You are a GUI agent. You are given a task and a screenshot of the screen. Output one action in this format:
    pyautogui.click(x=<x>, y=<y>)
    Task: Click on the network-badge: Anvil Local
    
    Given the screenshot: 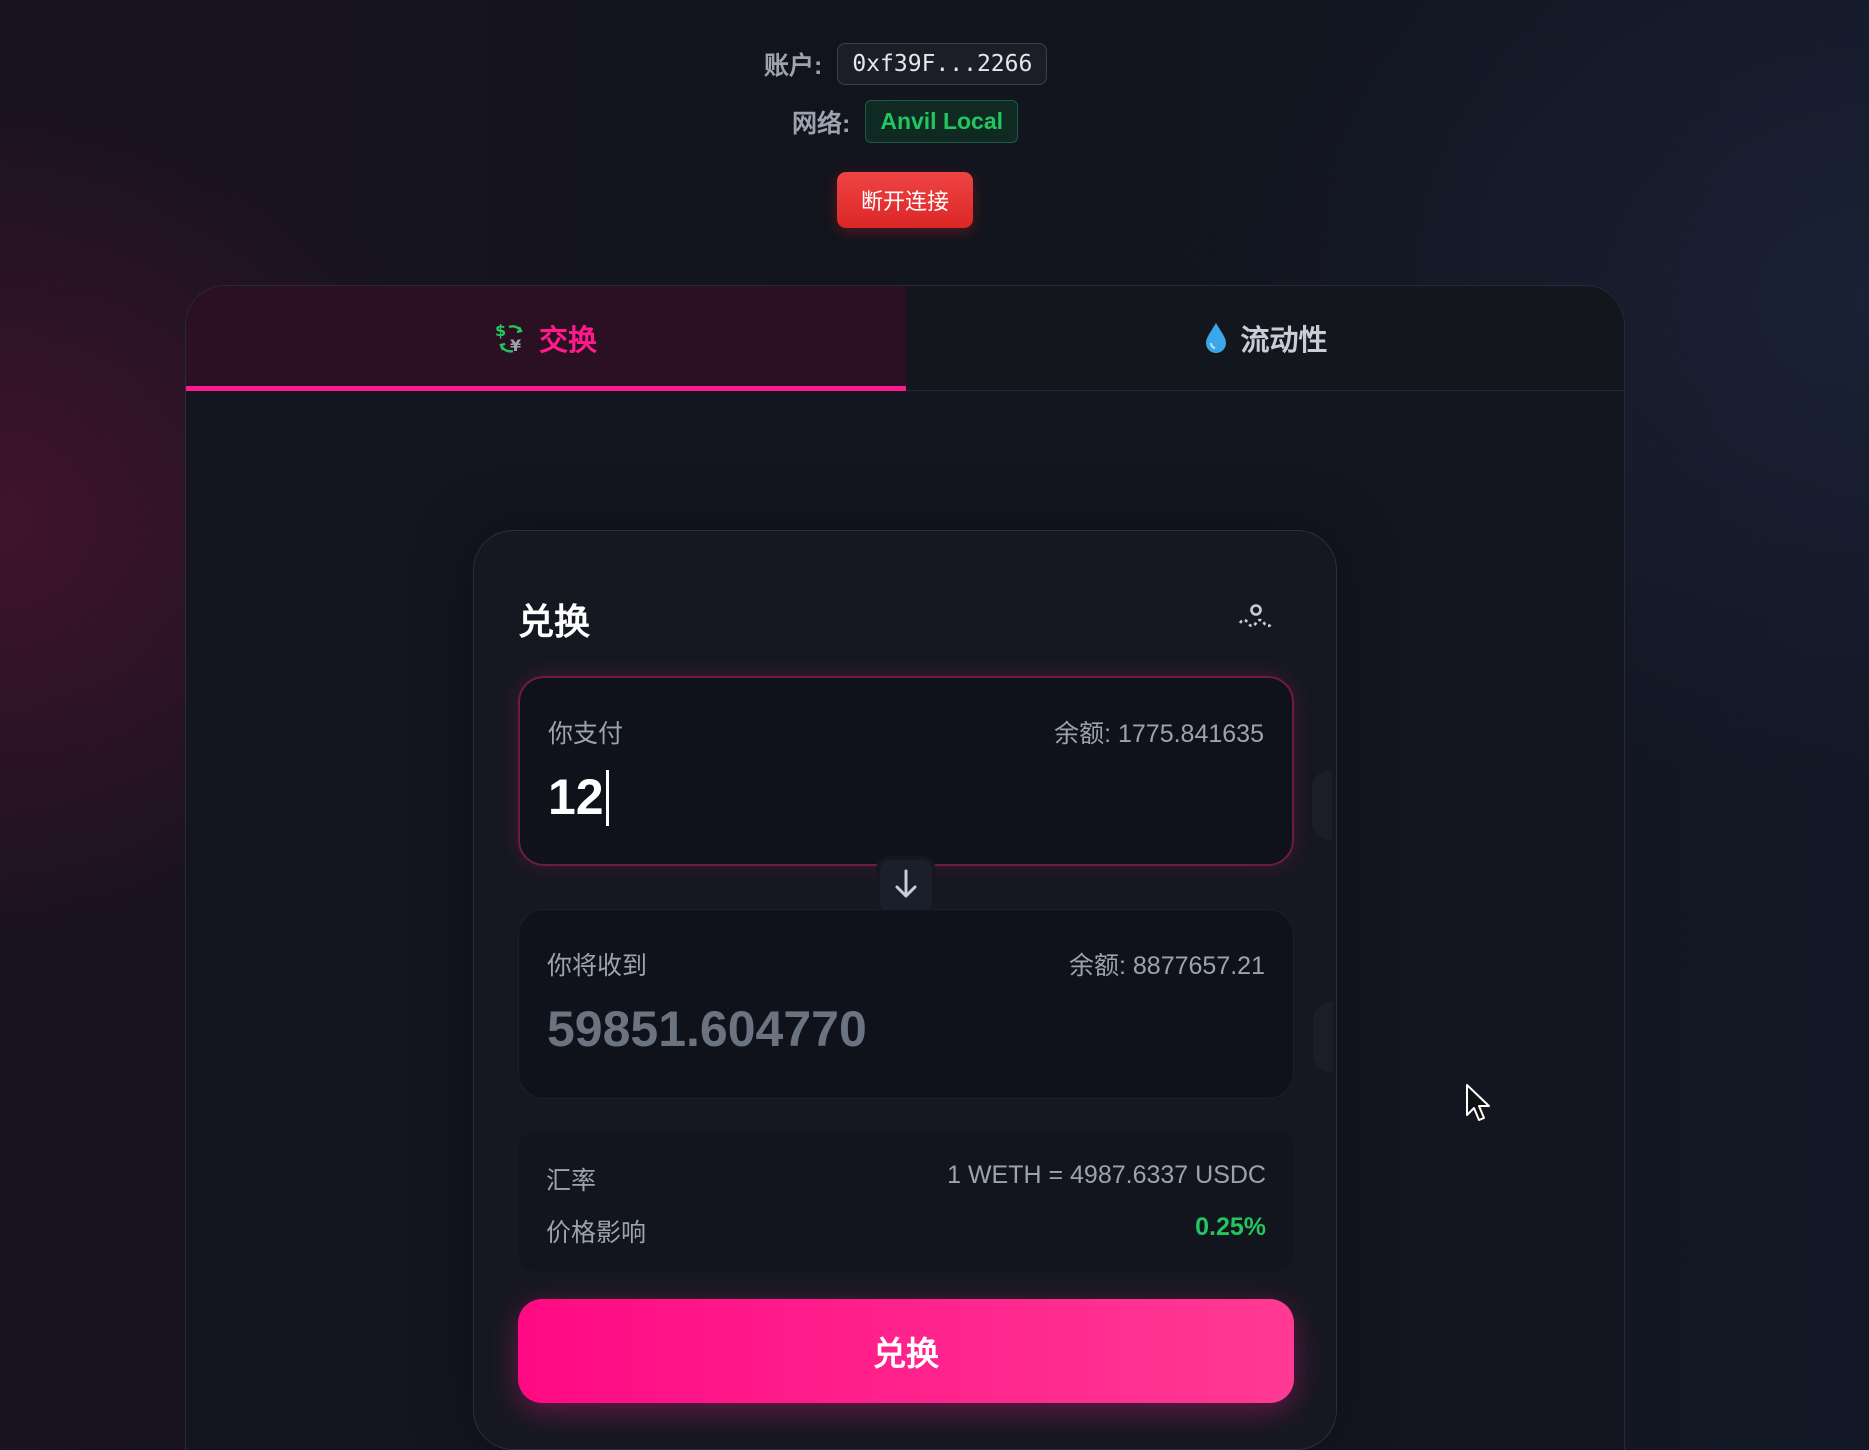 What is the action you would take?
    pyautogui.click(x=942, y=121)
    